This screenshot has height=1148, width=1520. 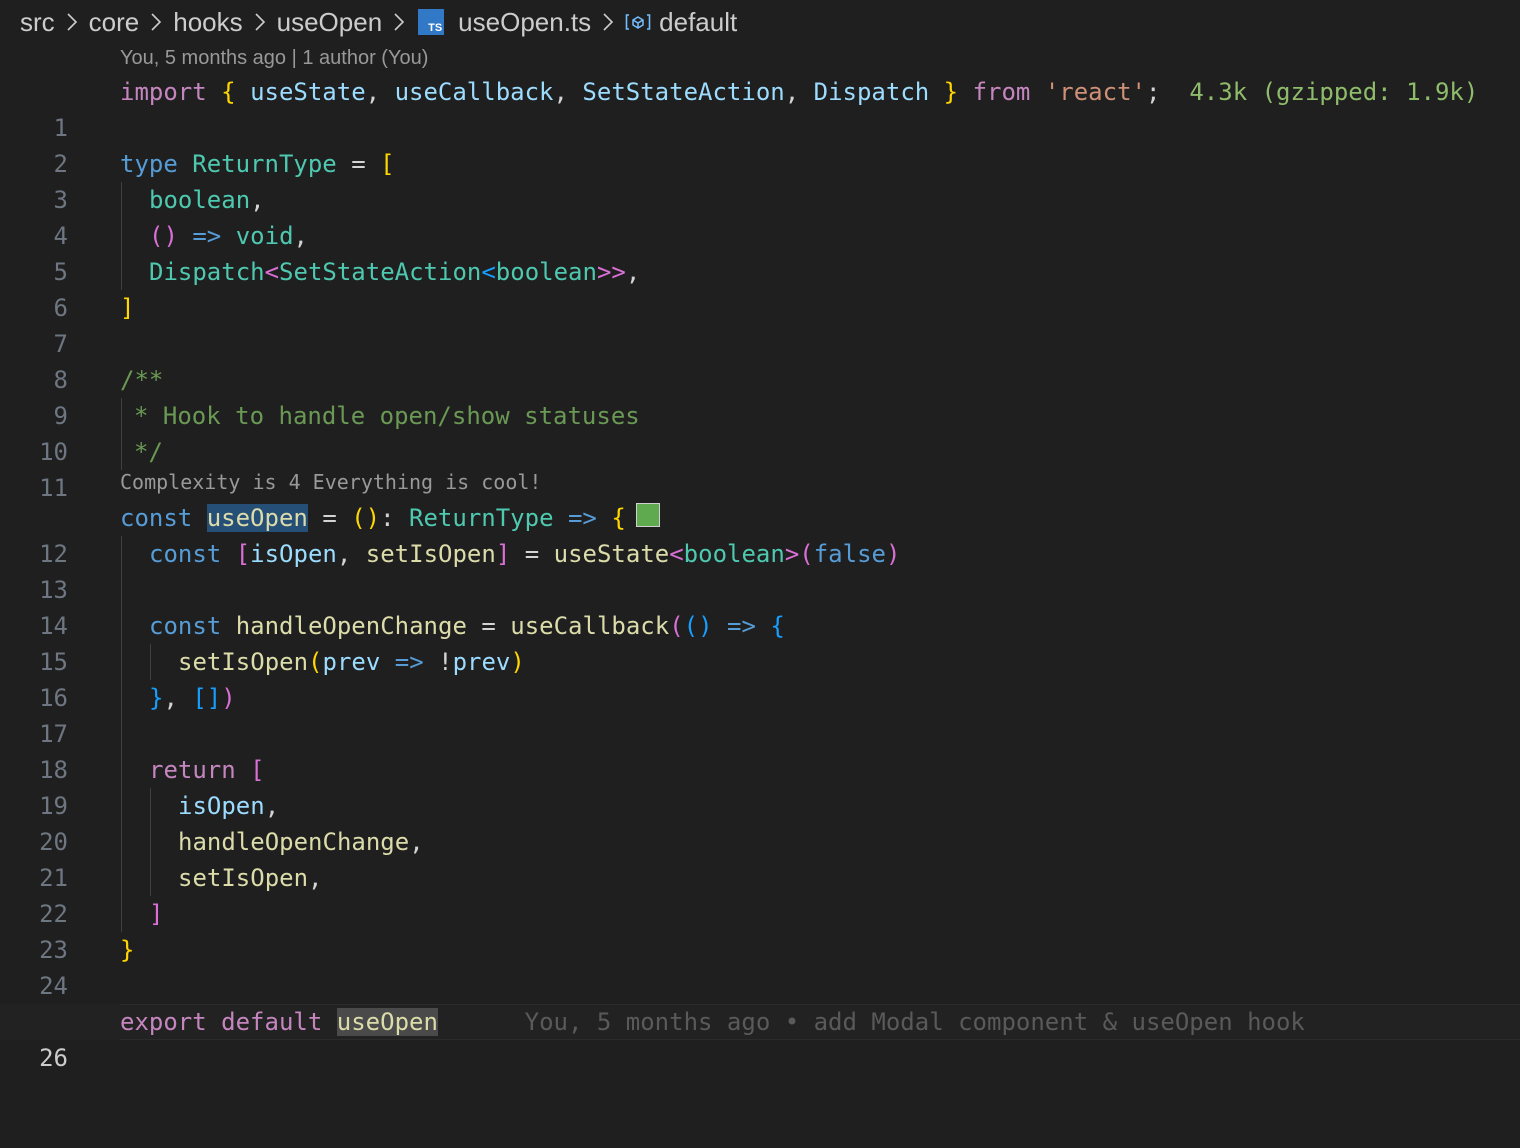 What do you see at coordinates (1153, 92) in the screenshot?
I see `token: ;` at bounding box center [1153, 92].